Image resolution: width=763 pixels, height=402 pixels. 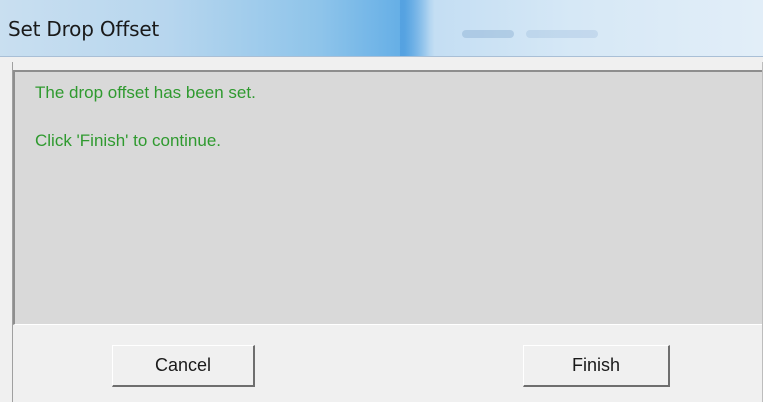 I want to click on dialog-title: Set Drop Offset, so click(x=84, y=29).